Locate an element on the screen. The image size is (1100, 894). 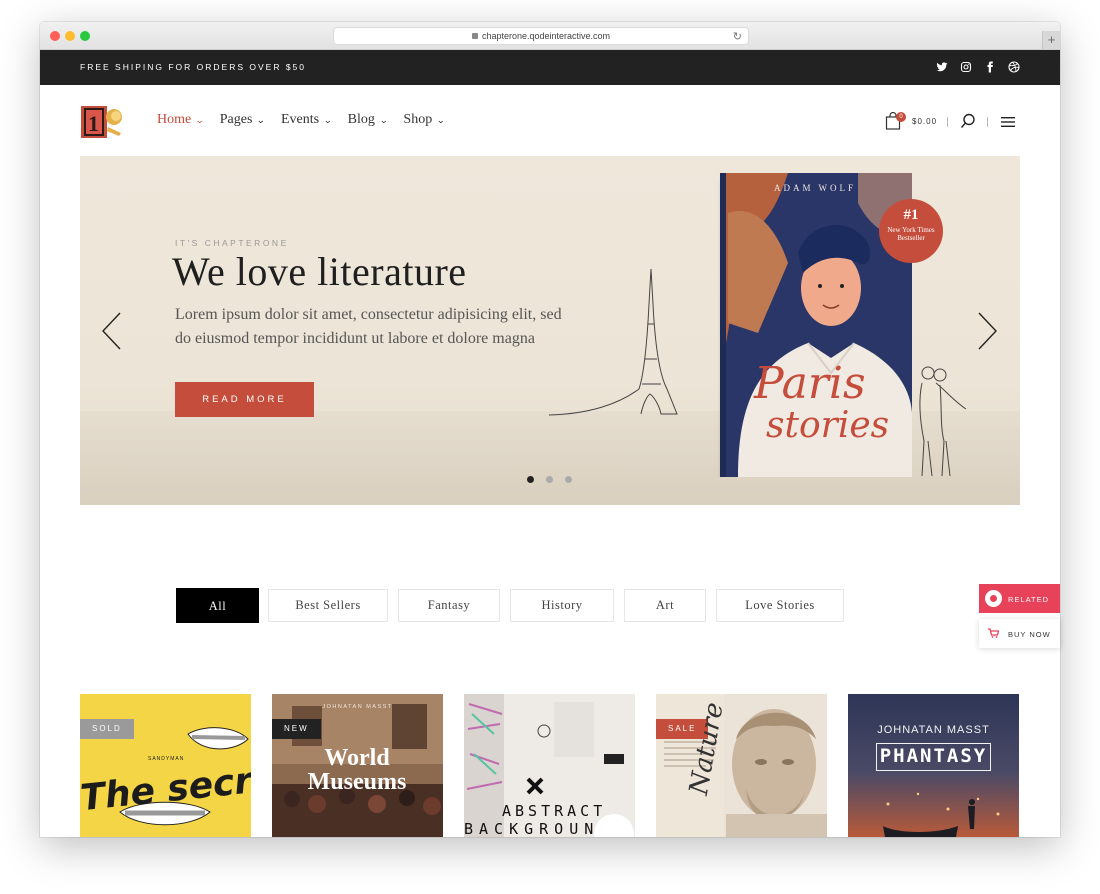
nav-item-shop: Shop ⌄ is located at coordinates (424, 120).